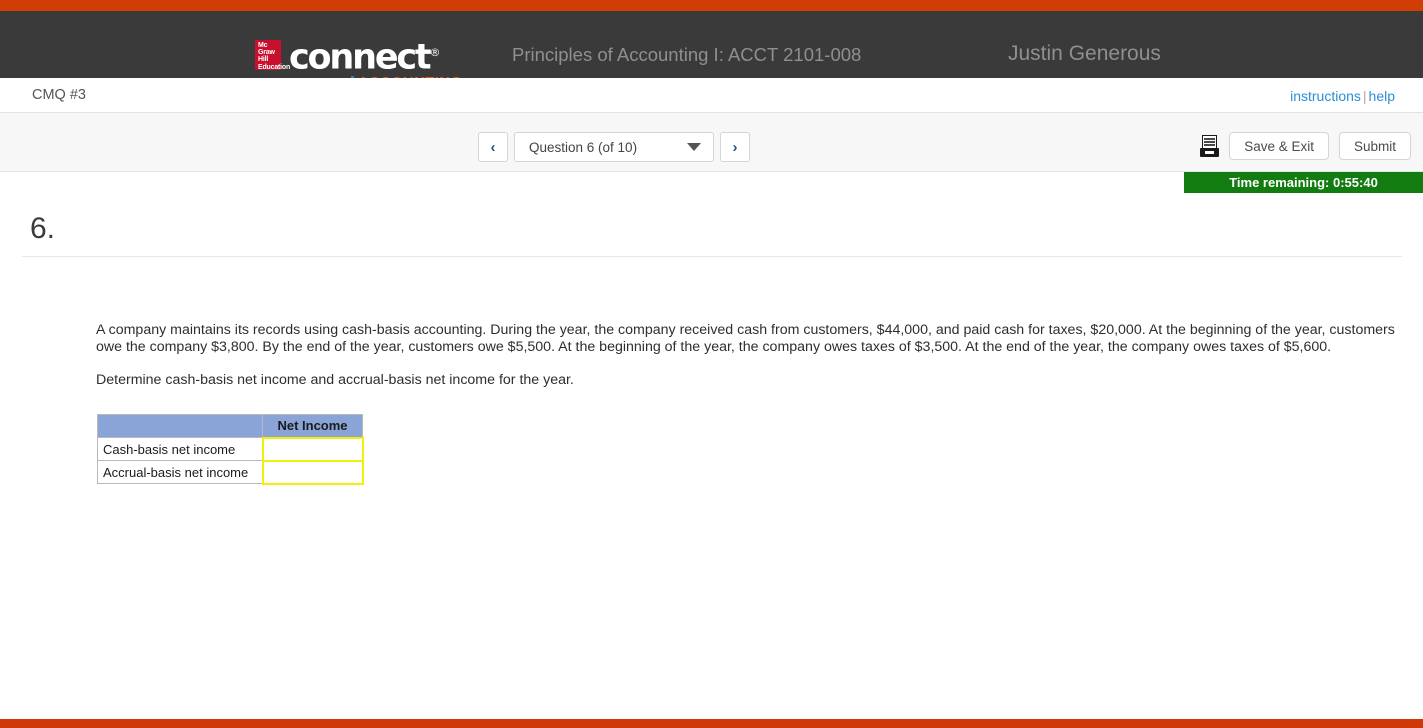 The image size is (1423, 728). Describe the element at coordinates (1303, 182) in the screenshot. I see `time-remaining-banner: Time remaining: 0:55:40` at that location.